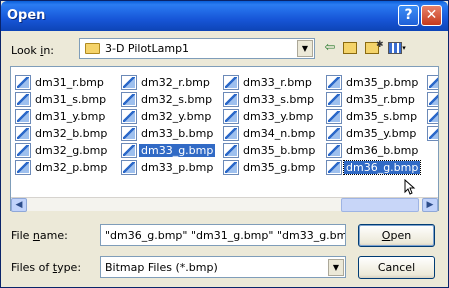 This screenshot has height=288, width=449. What do you see at coordinates (372, 133) in the screenshot?
I see `file-item: dm35_y.bmp` at bounding box center [372, 133].